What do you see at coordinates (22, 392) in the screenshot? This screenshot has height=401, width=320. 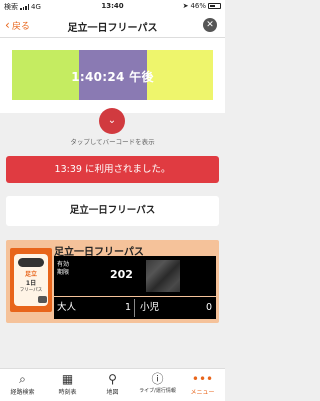 I see `tab-label: 経路検索` at bounding box center [22, 392].